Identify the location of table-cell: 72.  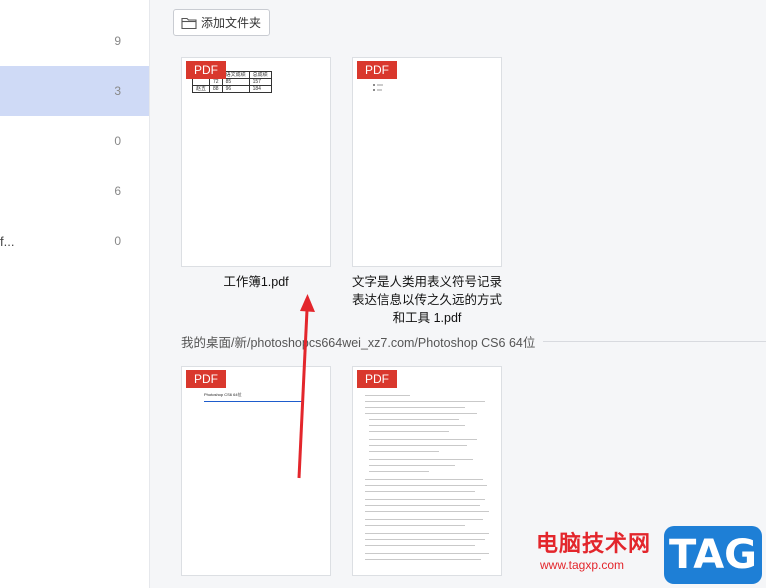
(216, 82).